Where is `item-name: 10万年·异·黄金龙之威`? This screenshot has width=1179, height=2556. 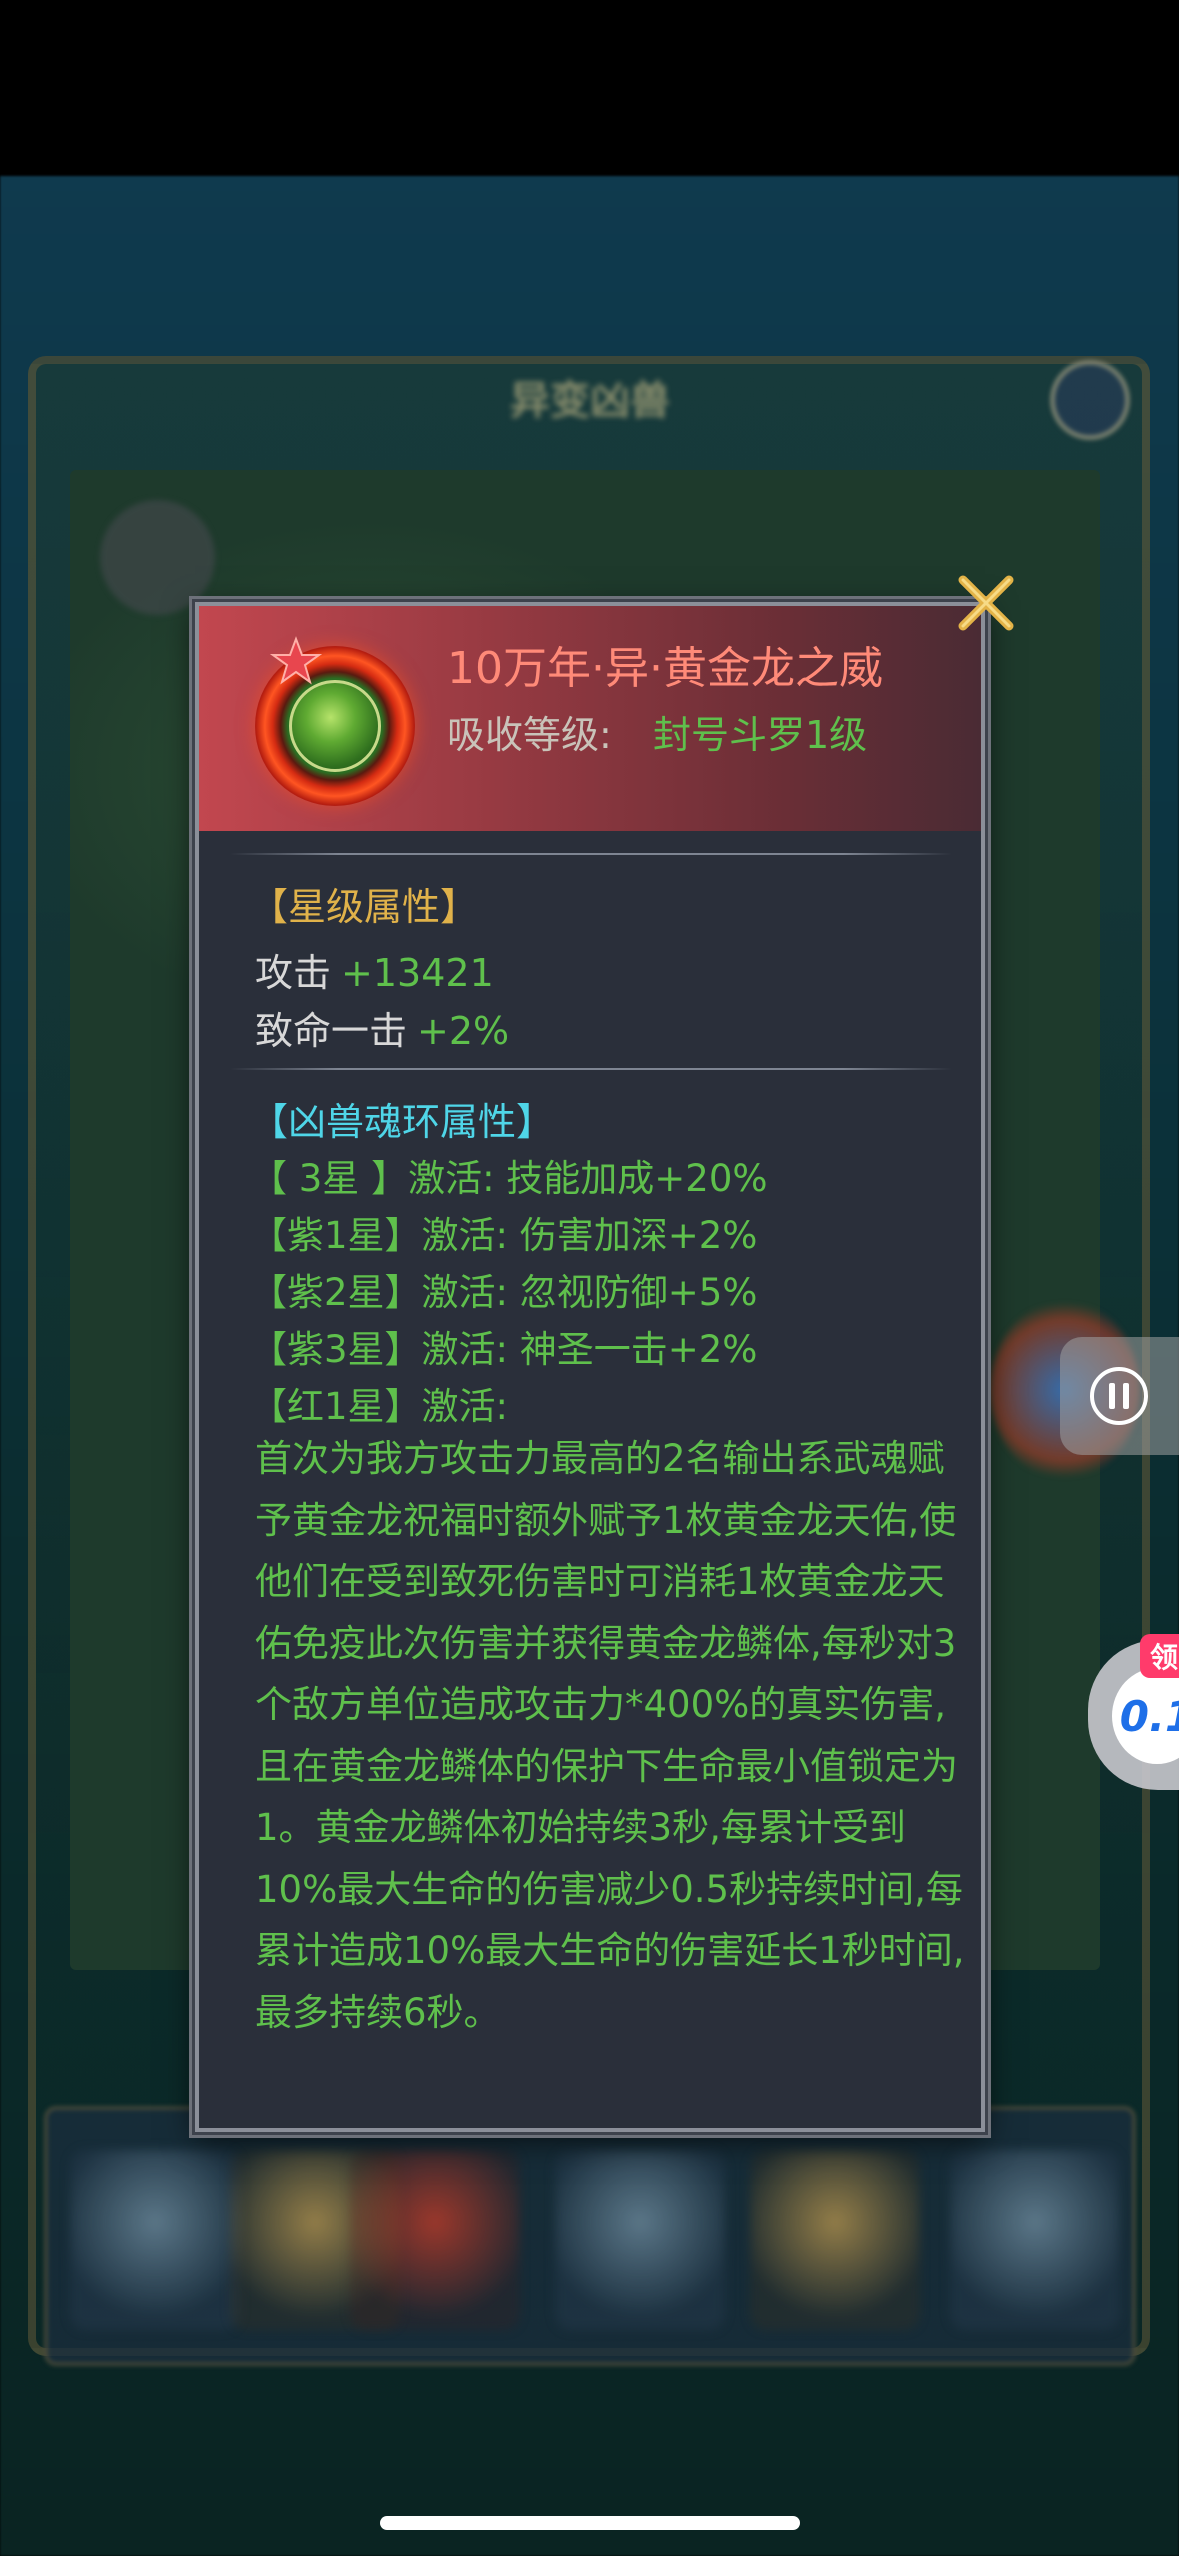 item-name: 10万年·异·黄金龙之威 is located at coordinates (665, 668).